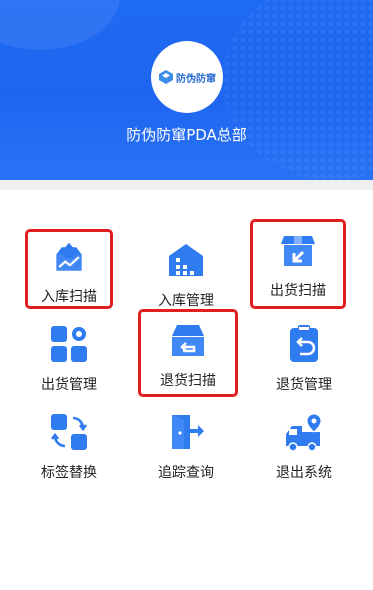  What do you see at coordinates (69, 385) in the screenshot?
I see `menu-item-label: 出货管理` at bounding box center [69, 385].